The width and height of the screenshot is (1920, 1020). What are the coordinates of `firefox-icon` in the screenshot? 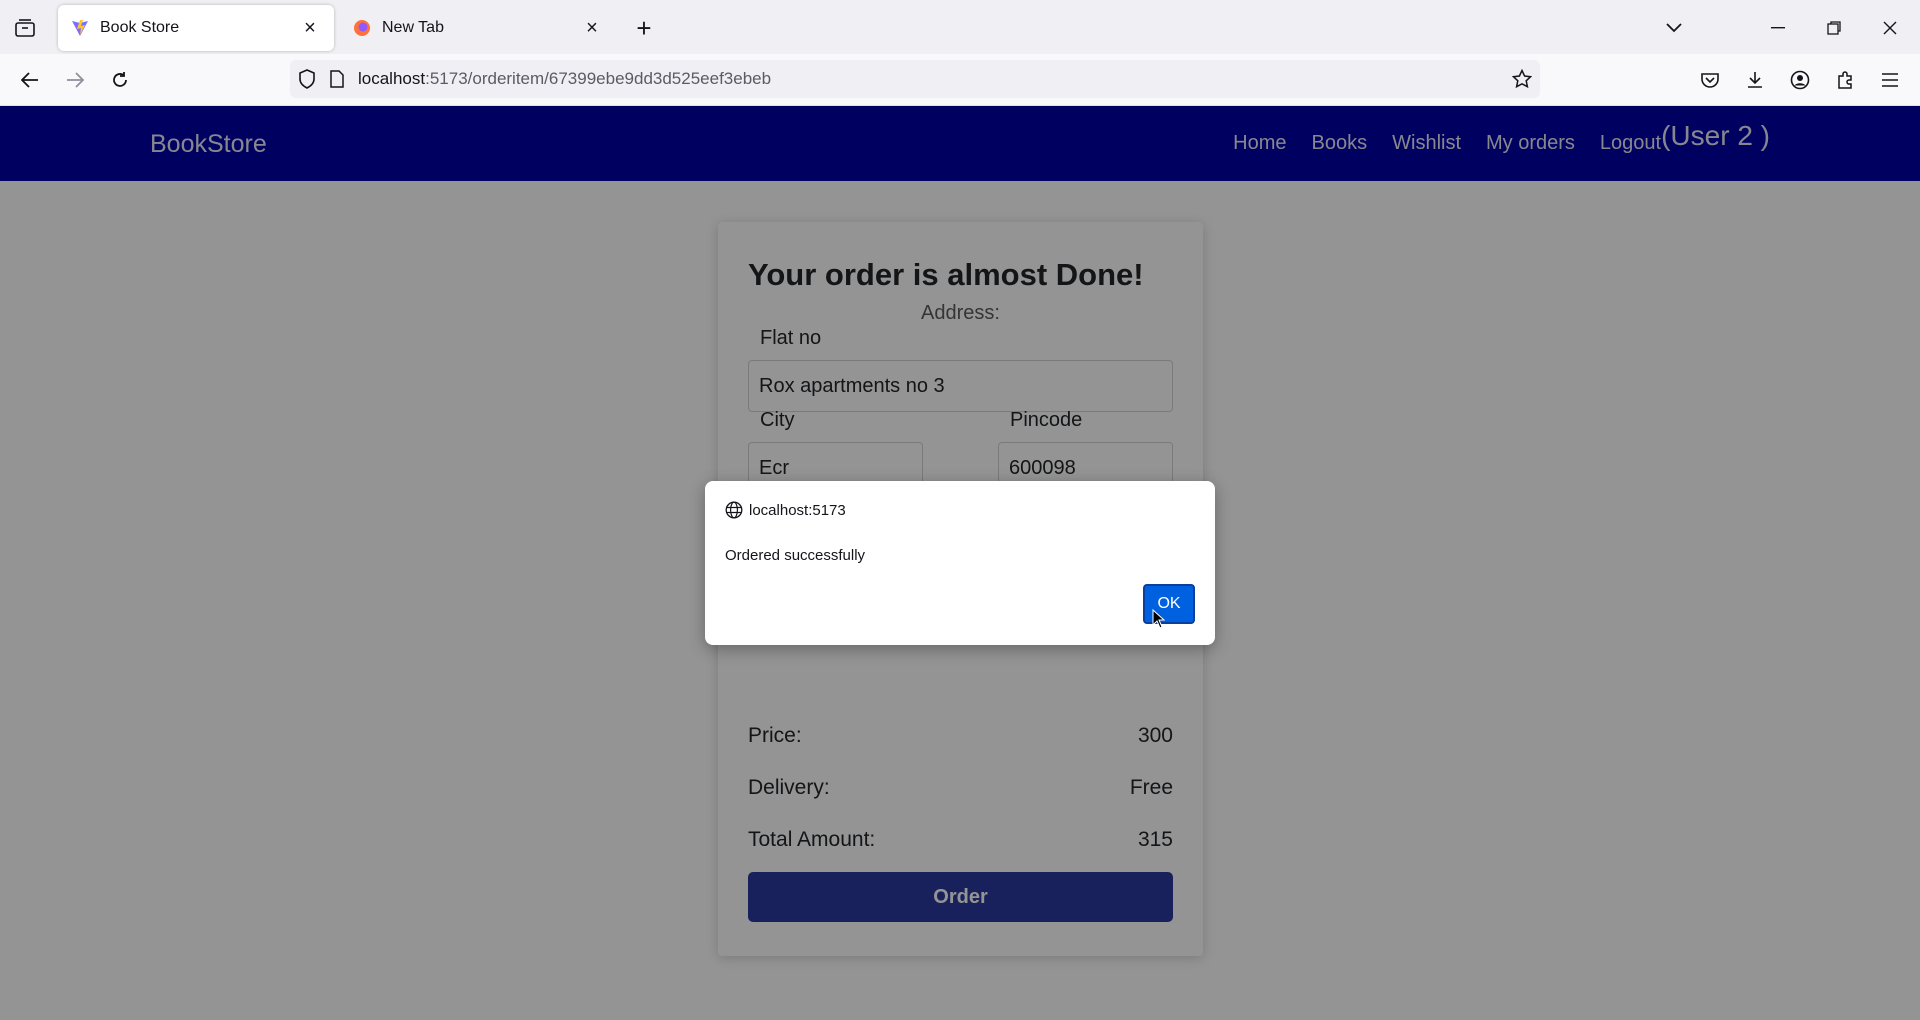 It's located at (362, 28).